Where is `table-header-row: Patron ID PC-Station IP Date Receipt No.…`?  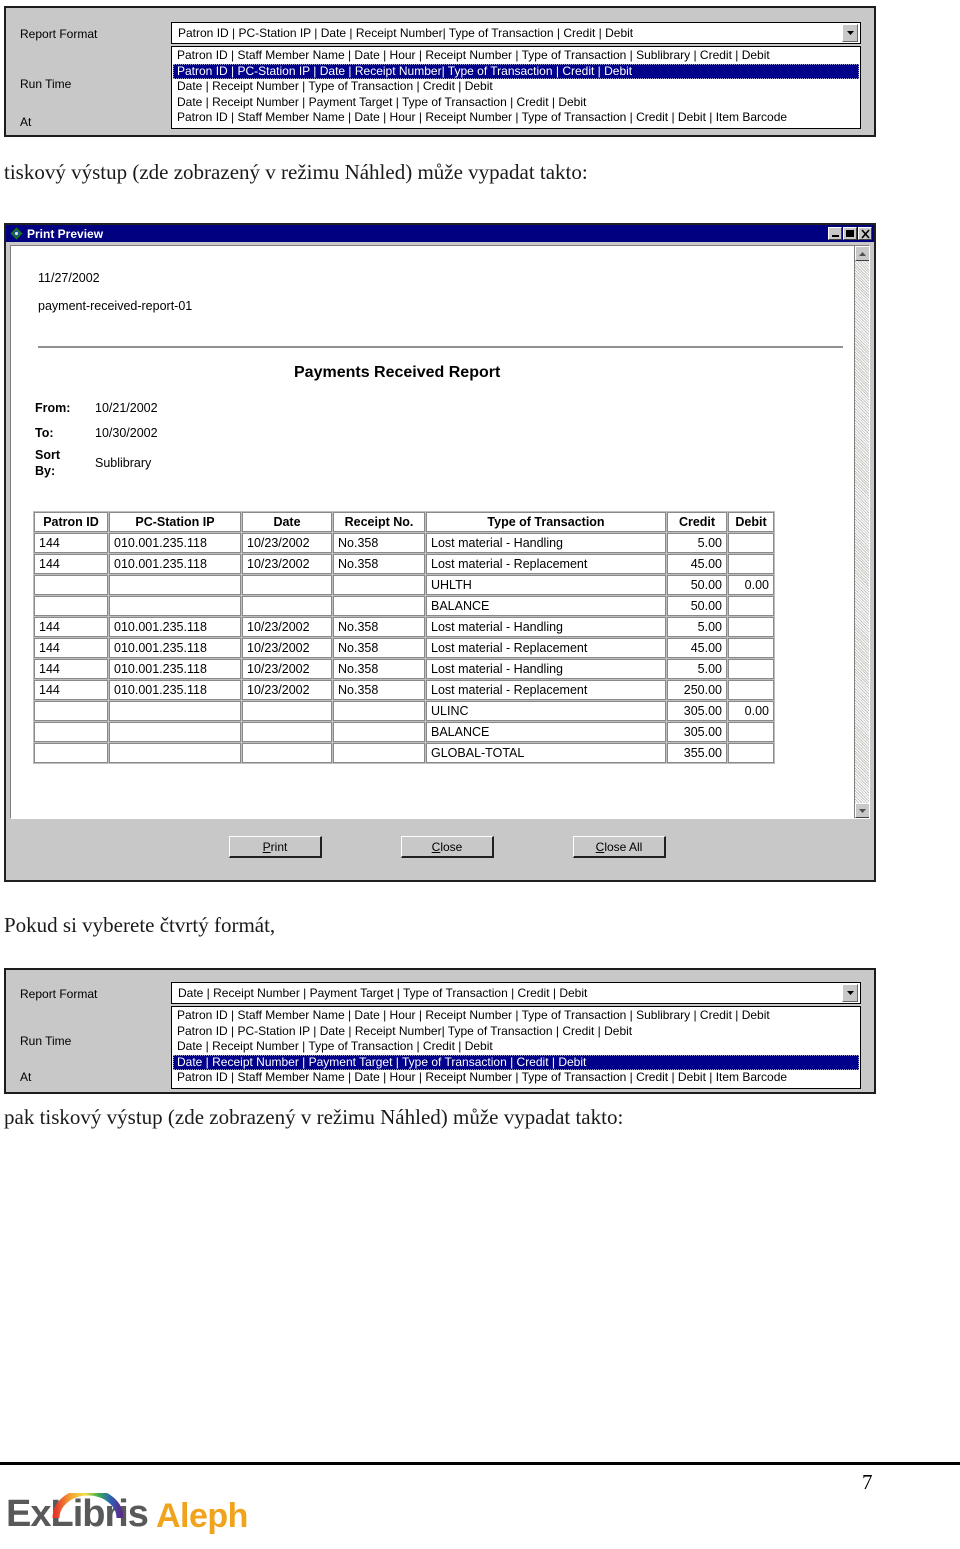 table-header-row: Patron ID PC-Station IP Date Receipt No.… is located at coordinates (404, 522).